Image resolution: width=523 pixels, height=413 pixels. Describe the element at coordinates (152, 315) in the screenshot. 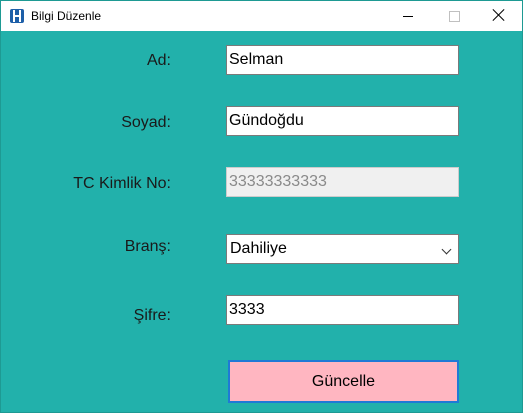

I see `sifre-label: Şifre:` at that location.